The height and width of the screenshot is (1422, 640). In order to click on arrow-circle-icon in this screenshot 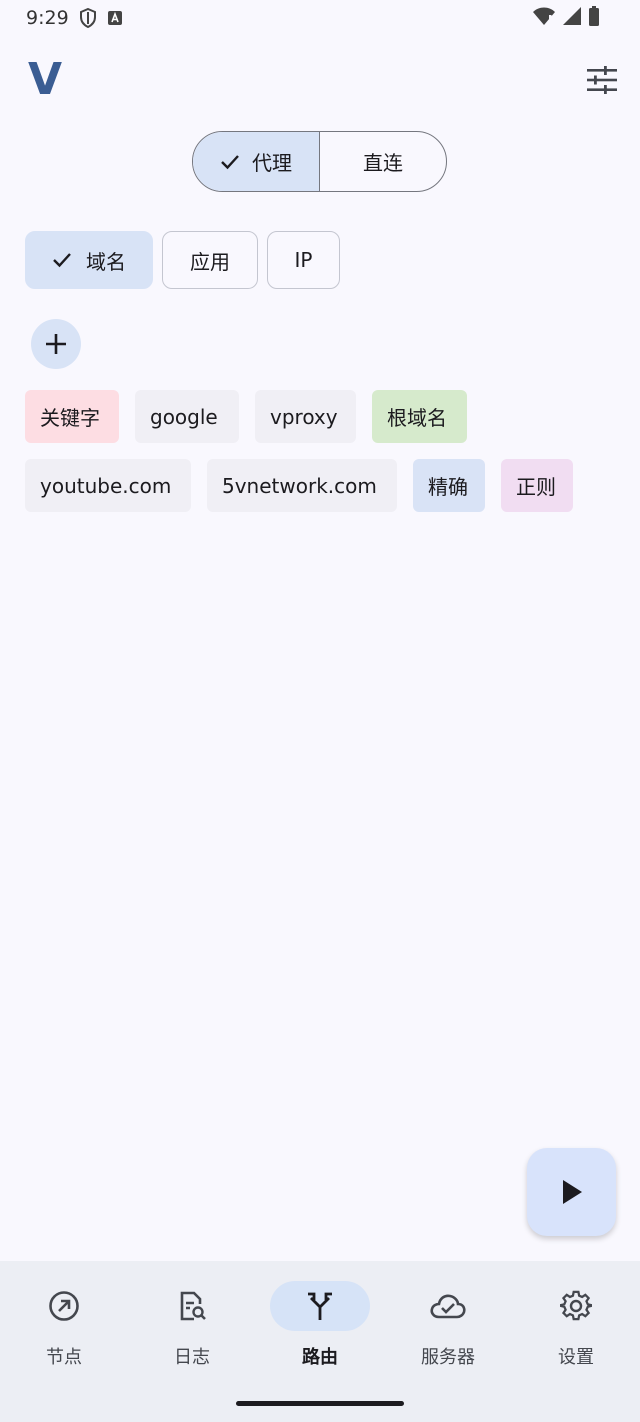, I will do `click(64, 1306)`.